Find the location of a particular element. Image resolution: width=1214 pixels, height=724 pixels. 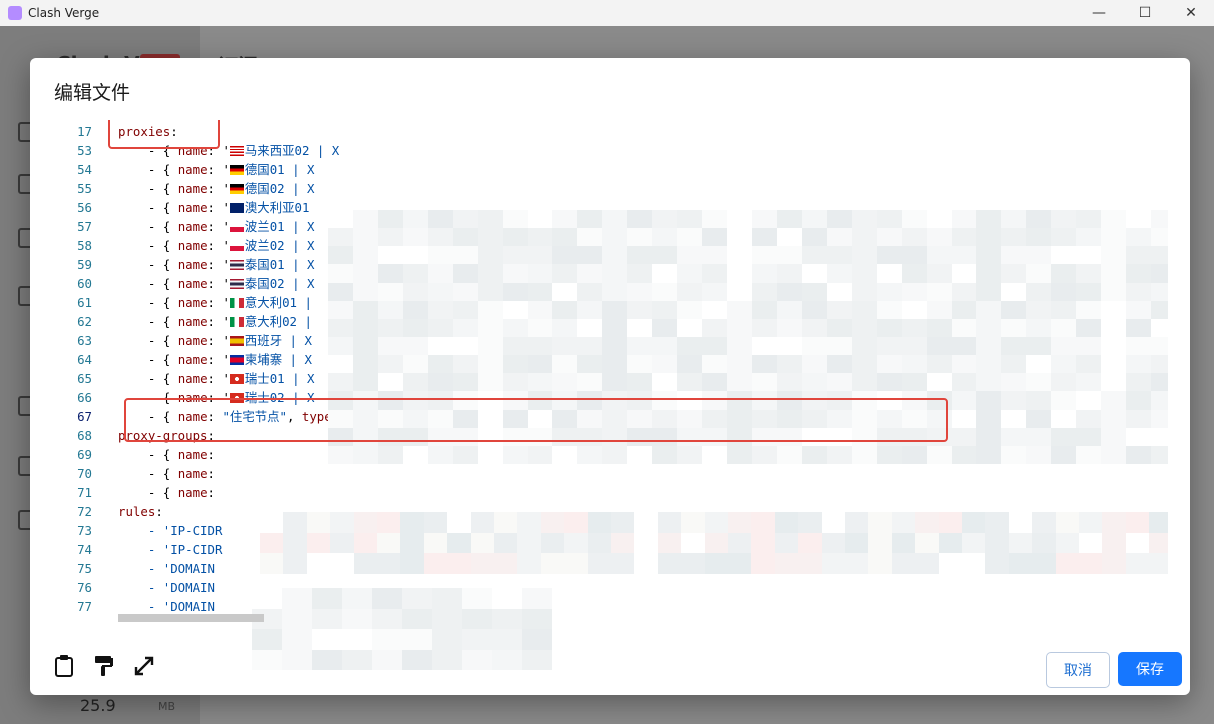

proxy-name: 波兰01 is located at coordinates (264, 226).